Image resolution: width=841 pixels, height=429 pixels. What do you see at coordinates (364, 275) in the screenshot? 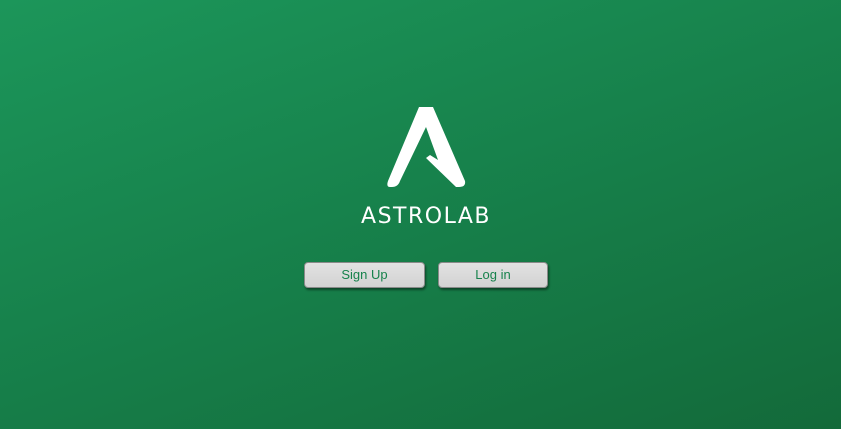
I see `sign-up-button: Sign Up` at bounding box center [364, 275].